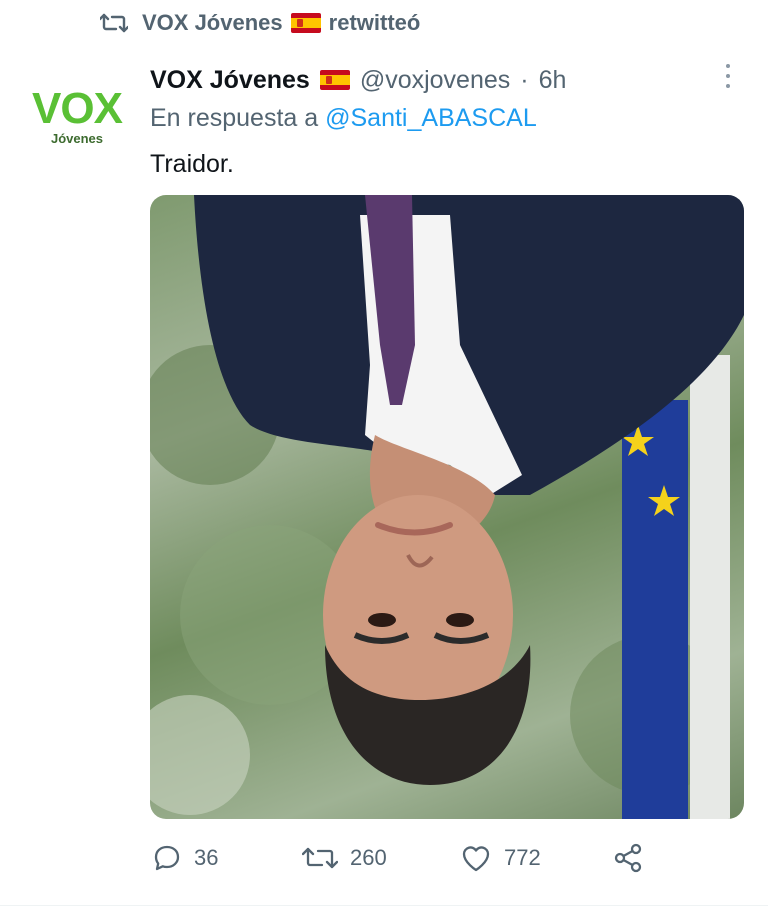 The height and width of the screenshot is (909, 768). Describe the element at coordinates (500, 858) in the screenshot. I see `like-button: 772` at that location.